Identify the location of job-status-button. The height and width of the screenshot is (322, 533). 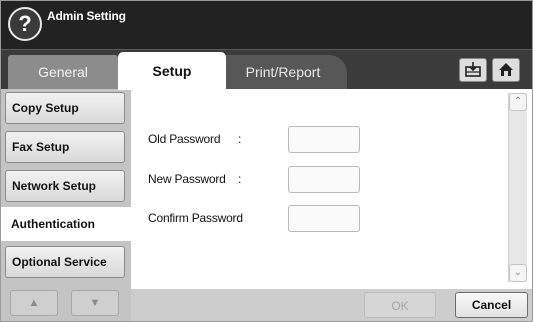
(473, 70).